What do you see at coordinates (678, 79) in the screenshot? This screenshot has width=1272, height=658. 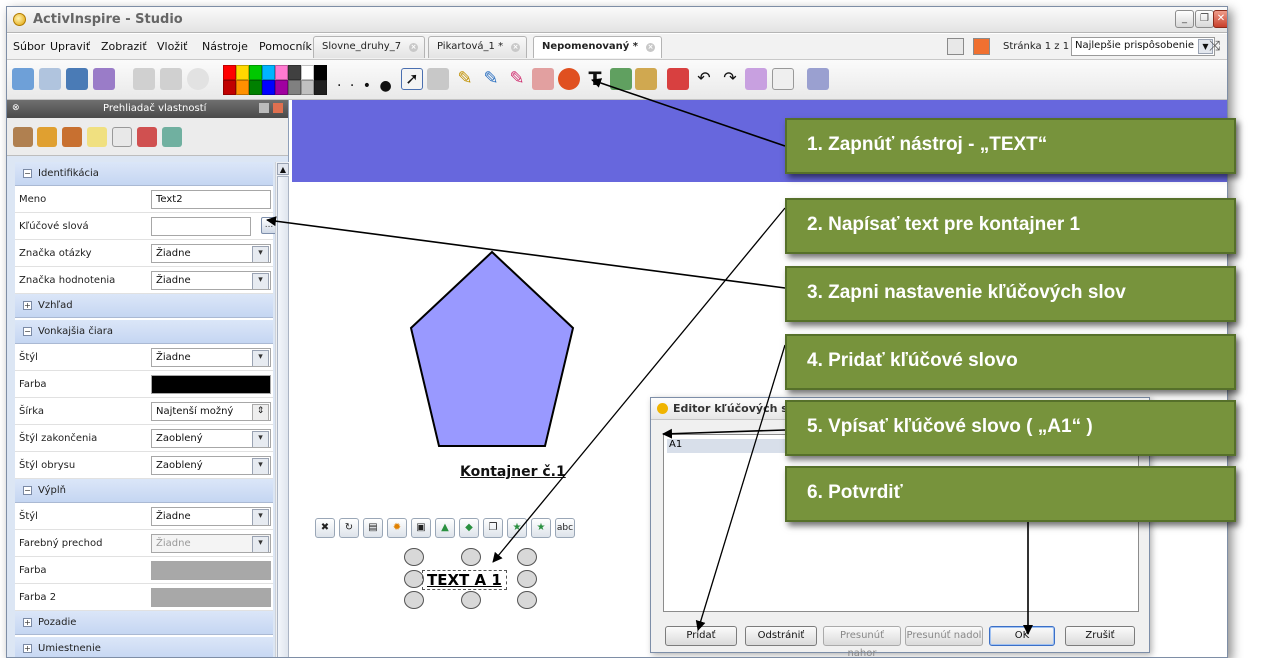 I see `reset-page-icon` at bounding box center [678, 79].